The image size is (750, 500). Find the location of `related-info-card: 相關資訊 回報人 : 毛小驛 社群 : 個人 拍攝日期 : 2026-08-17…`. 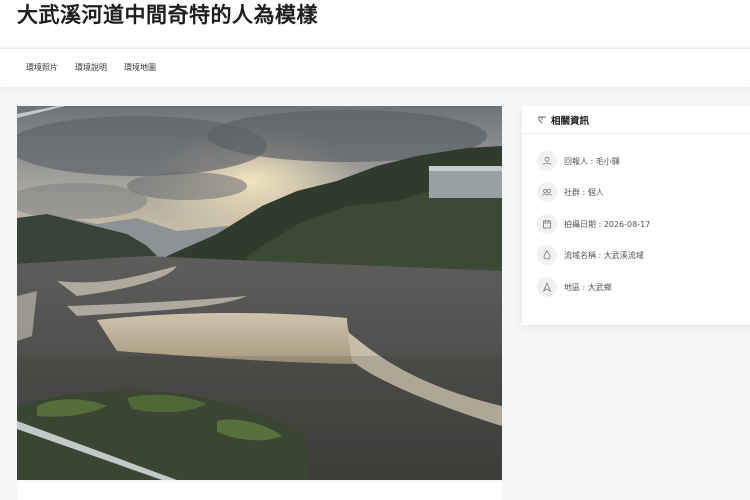

related-info-card: 相關資訊 回報人 : 毛小驛 社群 : 個人 拍攝日期 : 2026-08-17… is located at coordinates (636, 215).